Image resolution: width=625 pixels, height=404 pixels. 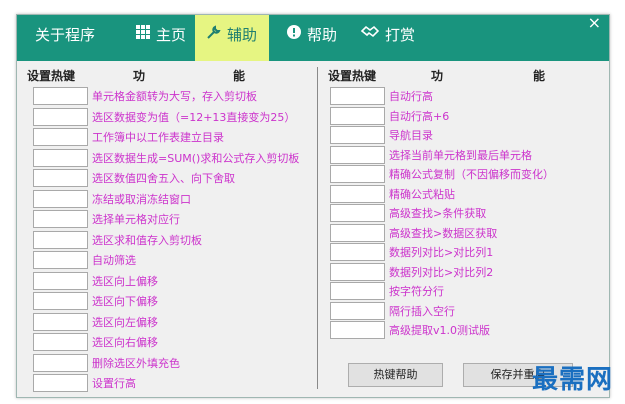 I want to click on hotkey-help-button: 热键帮助, so click(x=395, y=375).